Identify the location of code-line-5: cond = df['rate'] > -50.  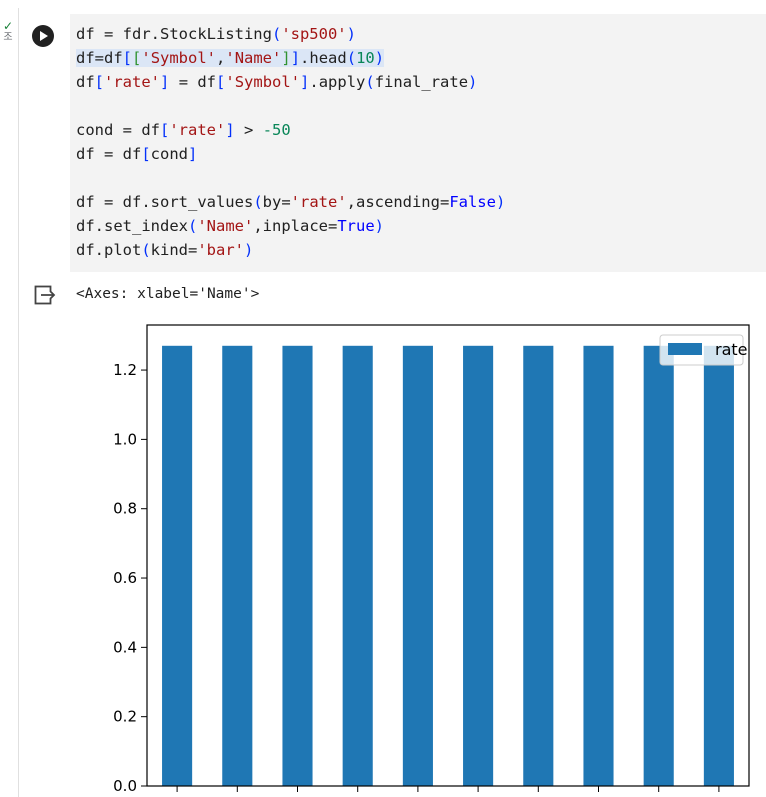
(183, 130).